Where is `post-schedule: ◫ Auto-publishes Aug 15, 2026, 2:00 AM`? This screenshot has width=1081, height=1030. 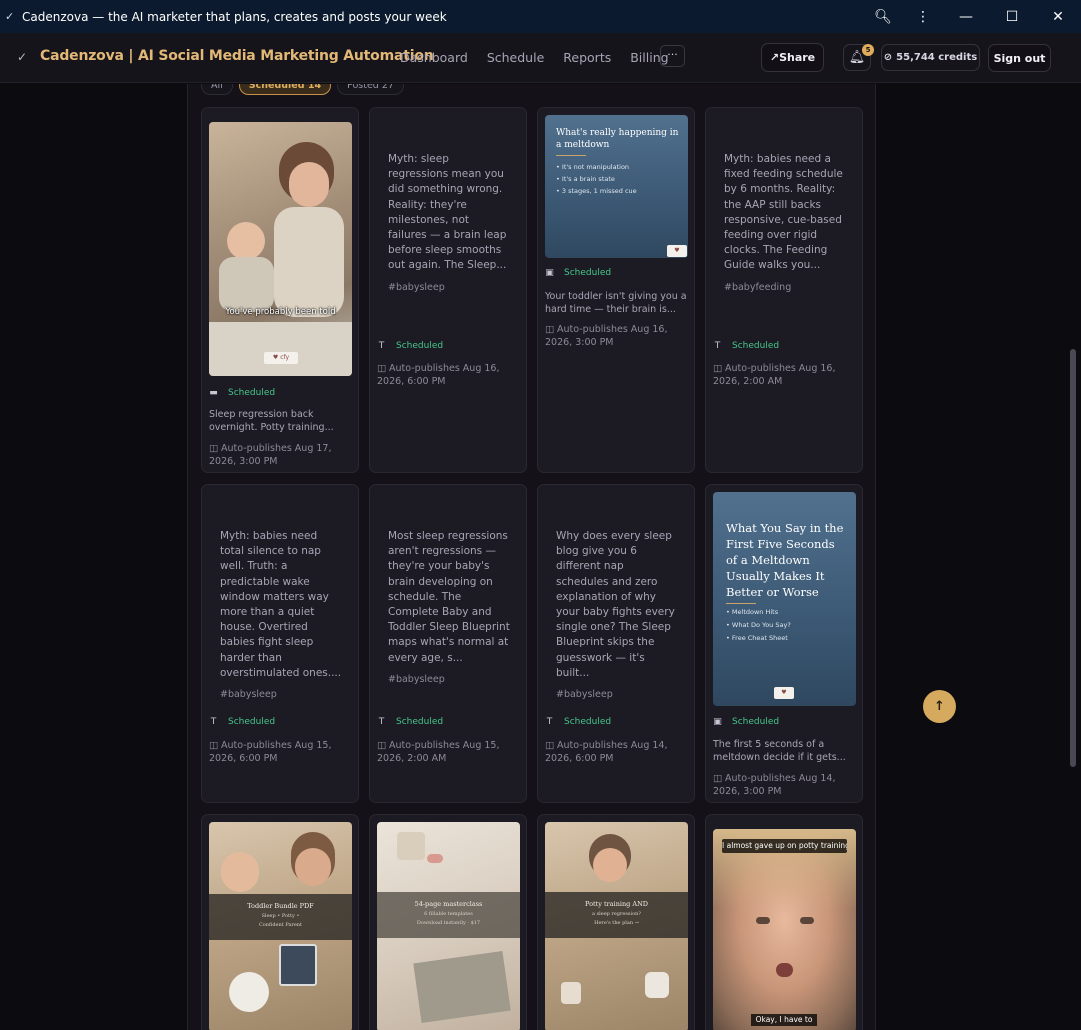 post-schedule: ◫ Auto-publishes Aug 15, 2026, 2:00 AM is located at coordinates (438, 752).